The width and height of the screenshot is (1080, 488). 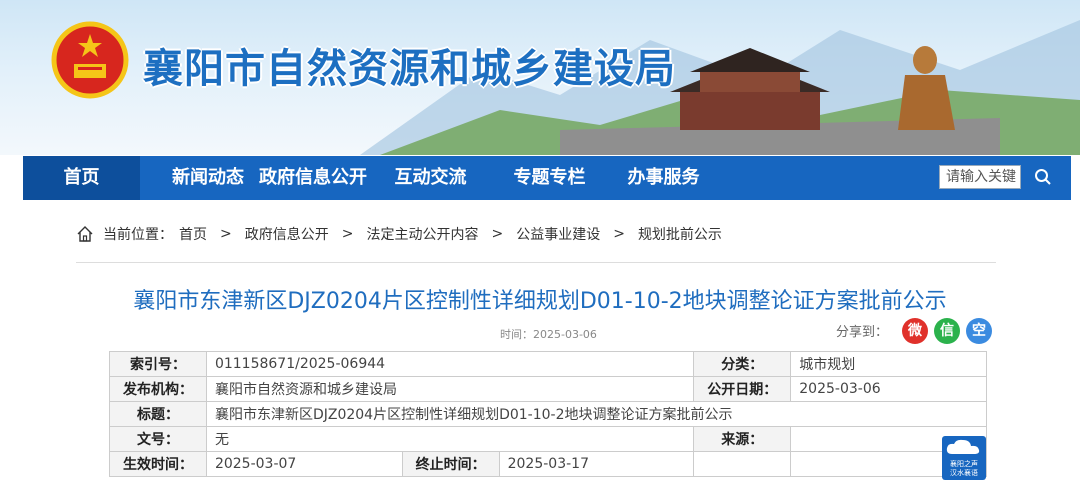 I want to click on source-label: 来源：, so click(x=742, y=439).